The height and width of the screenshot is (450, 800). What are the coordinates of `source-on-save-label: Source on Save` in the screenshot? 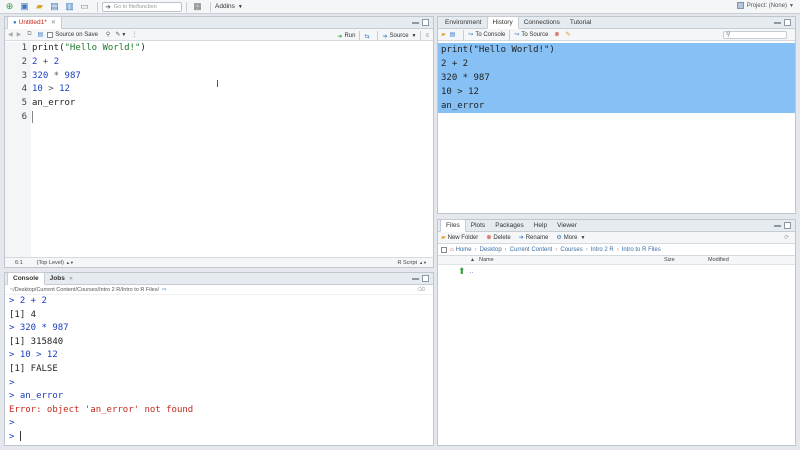 It's located at (76, 34).